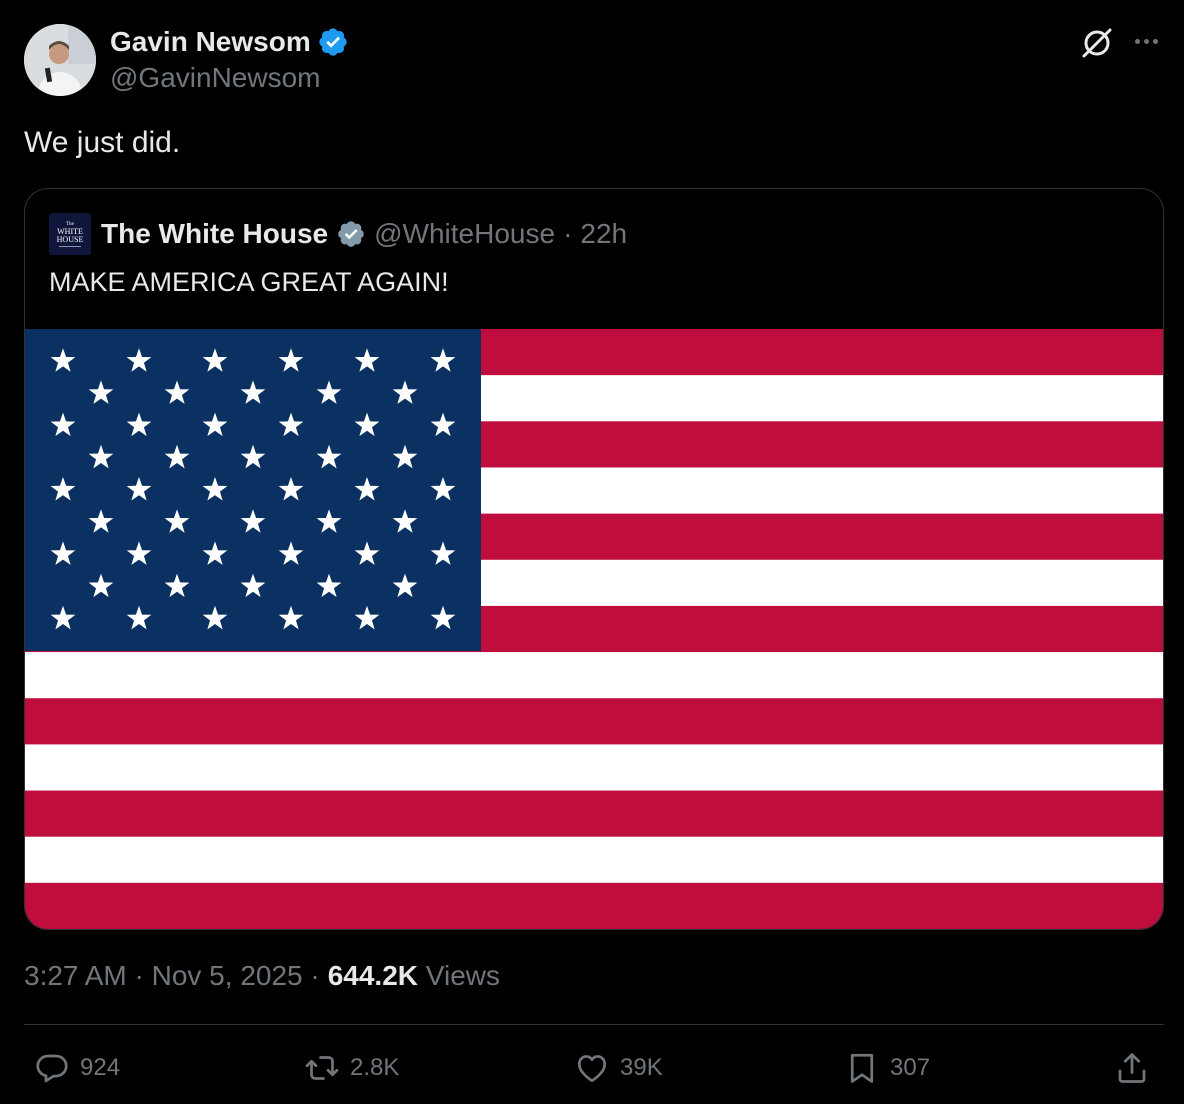 The image size is (1184, 1104). Describe the element at coordinates (214, 234) in the screenshot. I see `quoted-author-name: The White House` at that location.